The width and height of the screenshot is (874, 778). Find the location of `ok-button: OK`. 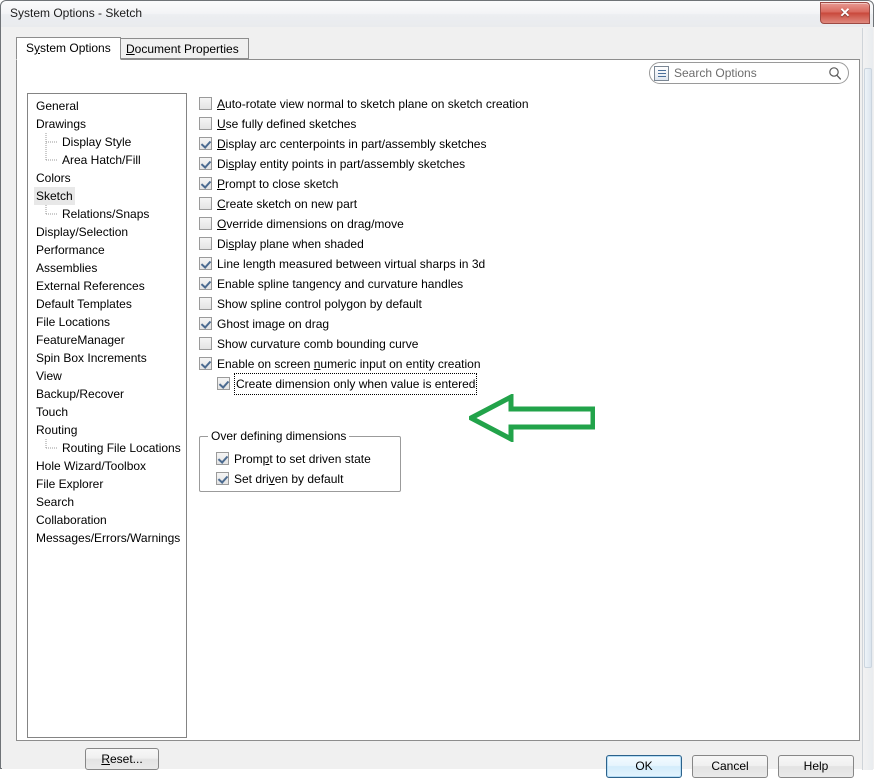

ok-button: OK is located at coordinates (644, 766).